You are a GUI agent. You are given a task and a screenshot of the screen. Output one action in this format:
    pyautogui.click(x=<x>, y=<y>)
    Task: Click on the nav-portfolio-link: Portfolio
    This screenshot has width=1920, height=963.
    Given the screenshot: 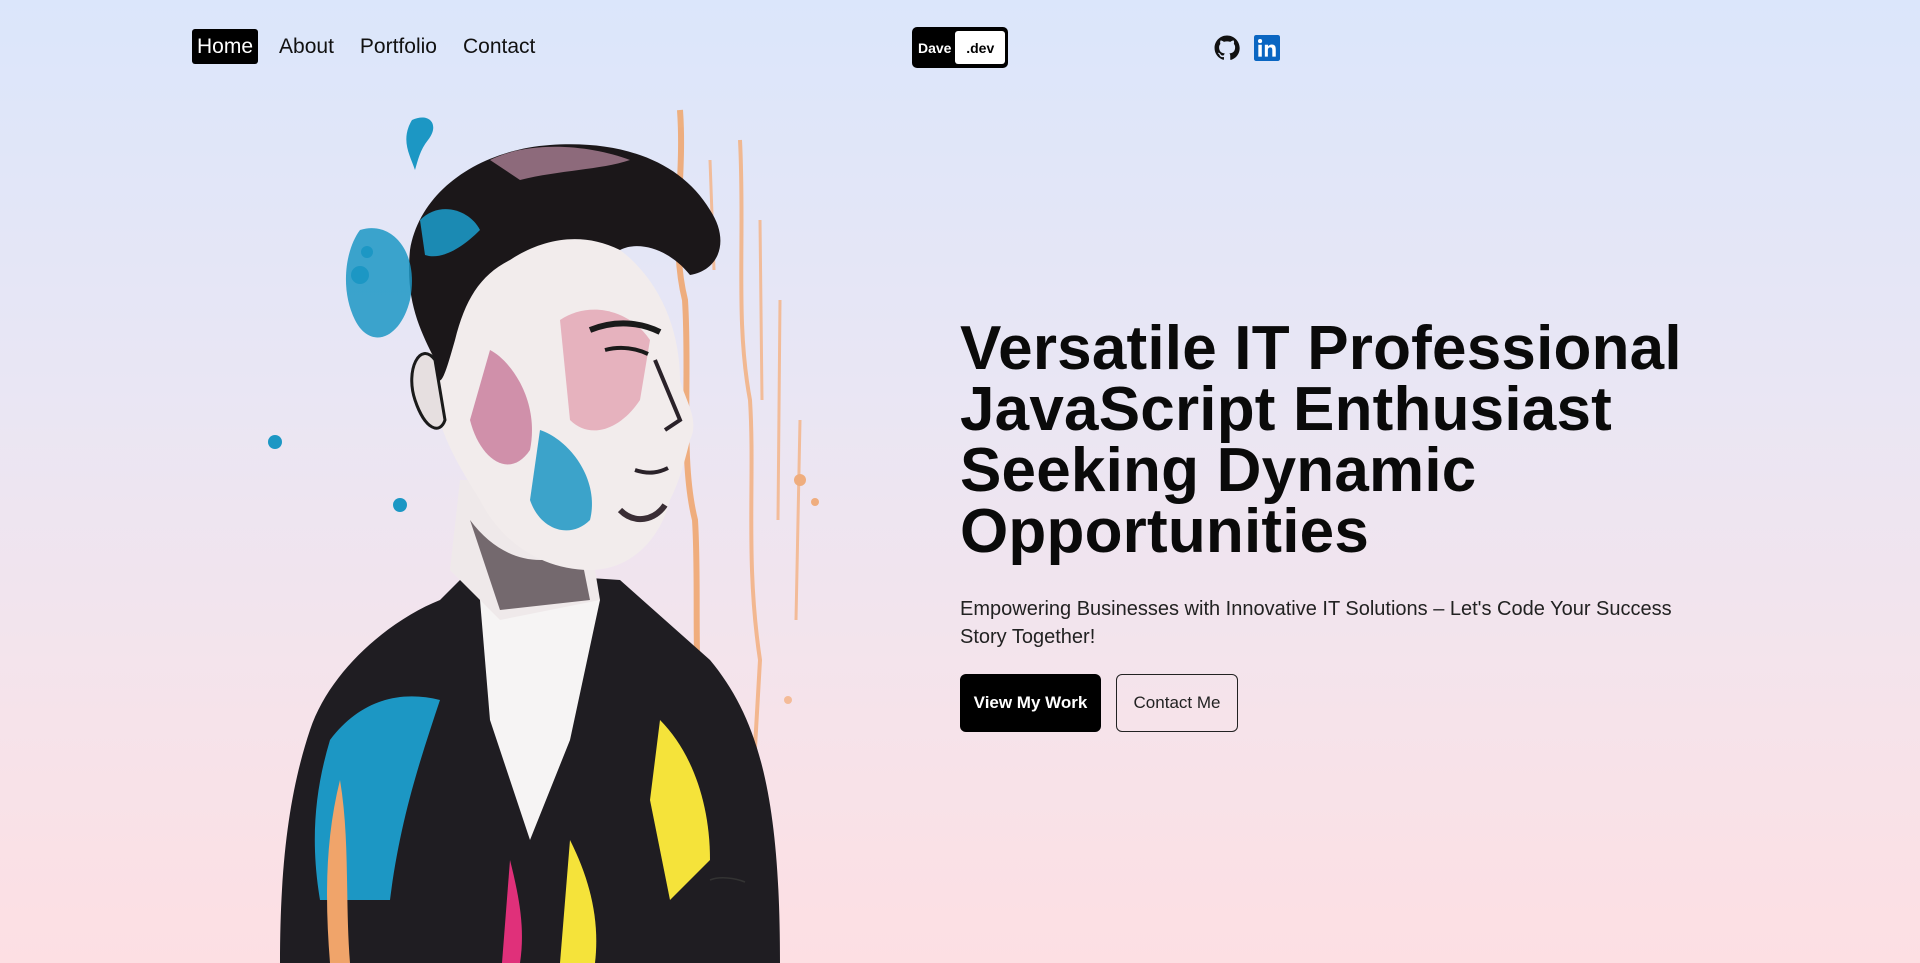 What is the action you would take?
    pyautogui.click(x=398, y=46)
    